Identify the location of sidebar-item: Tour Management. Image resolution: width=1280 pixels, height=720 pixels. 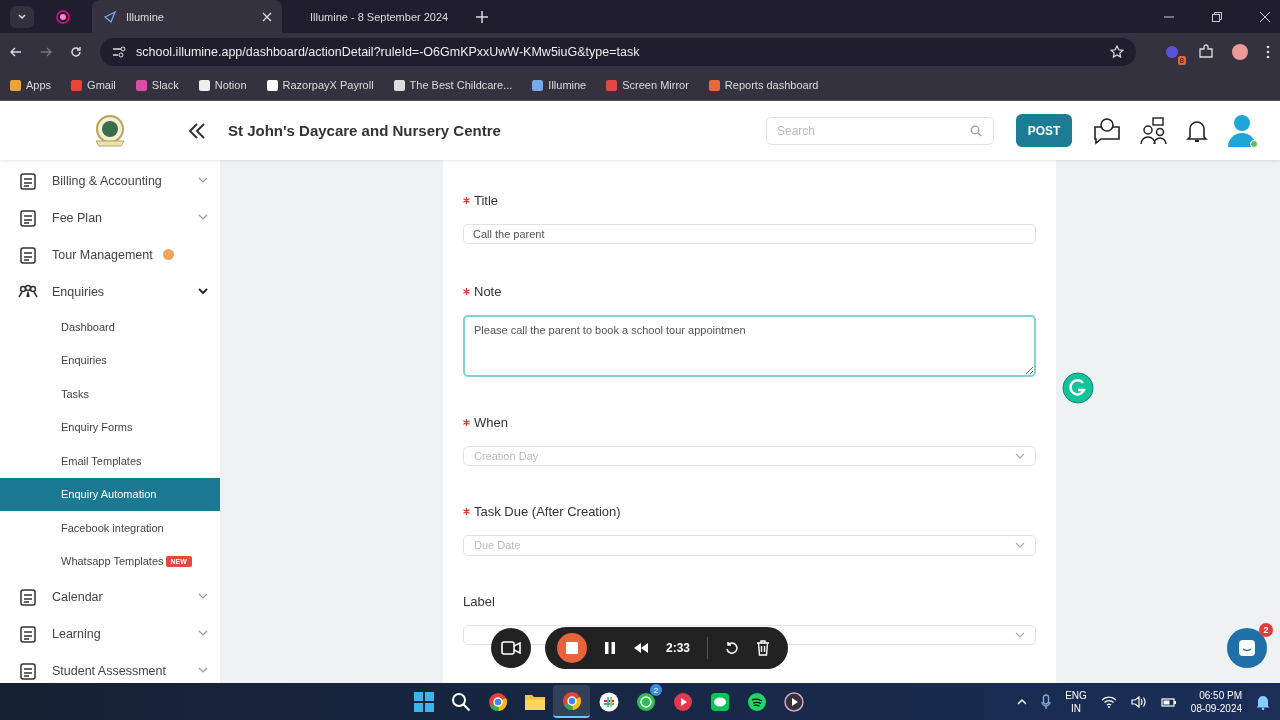
(110, 254).